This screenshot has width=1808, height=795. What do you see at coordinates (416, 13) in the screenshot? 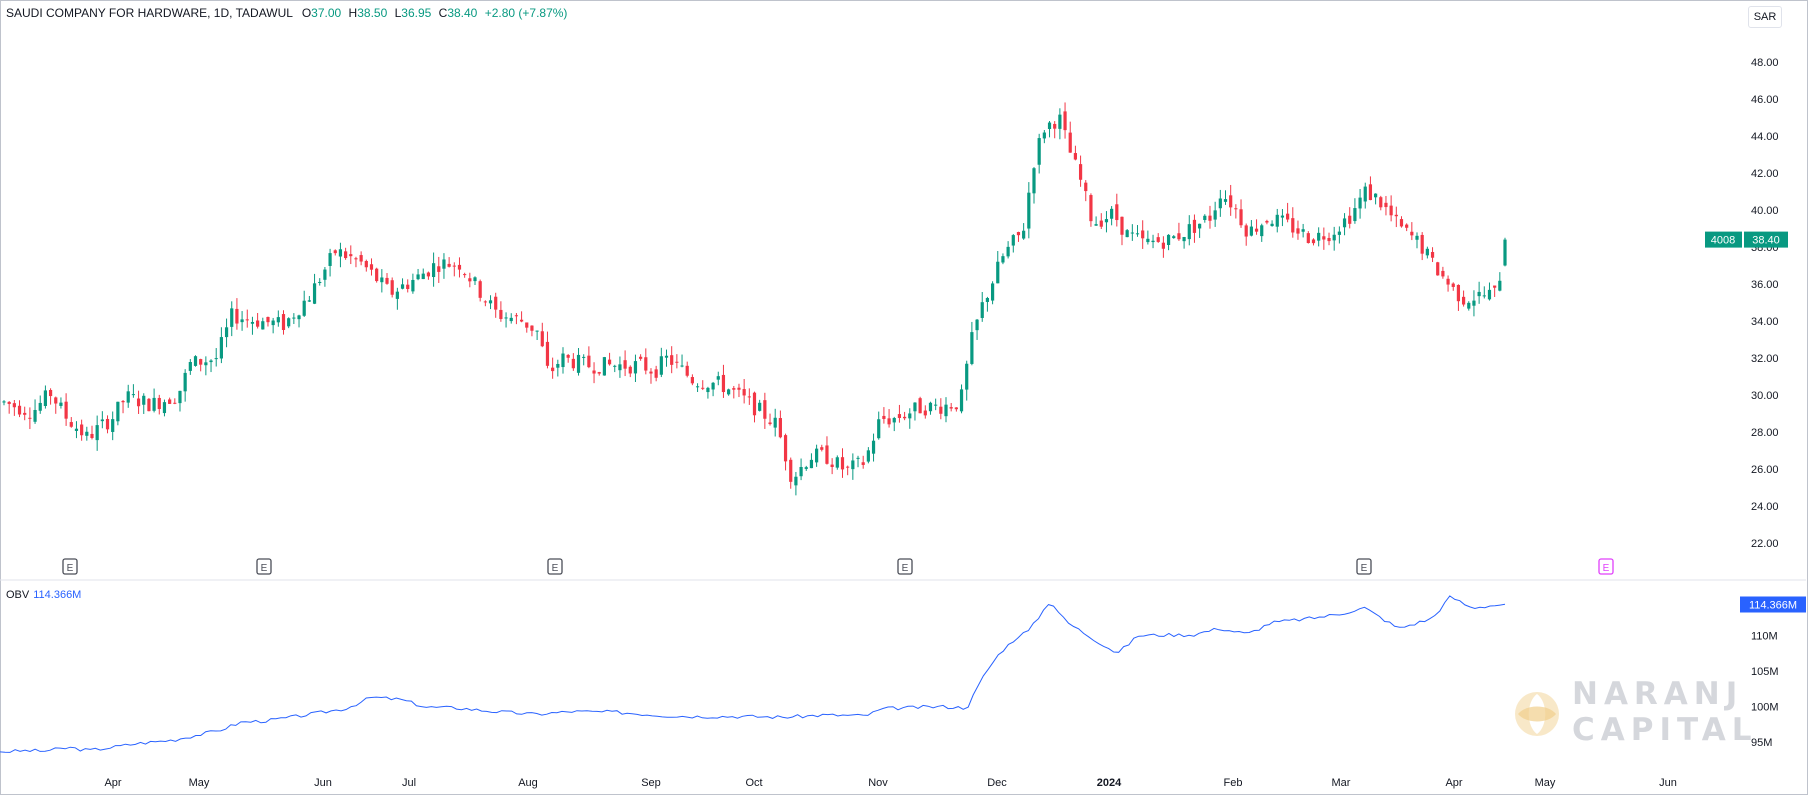
I see `low-value: 36.95` at bounding box center [416, 13].